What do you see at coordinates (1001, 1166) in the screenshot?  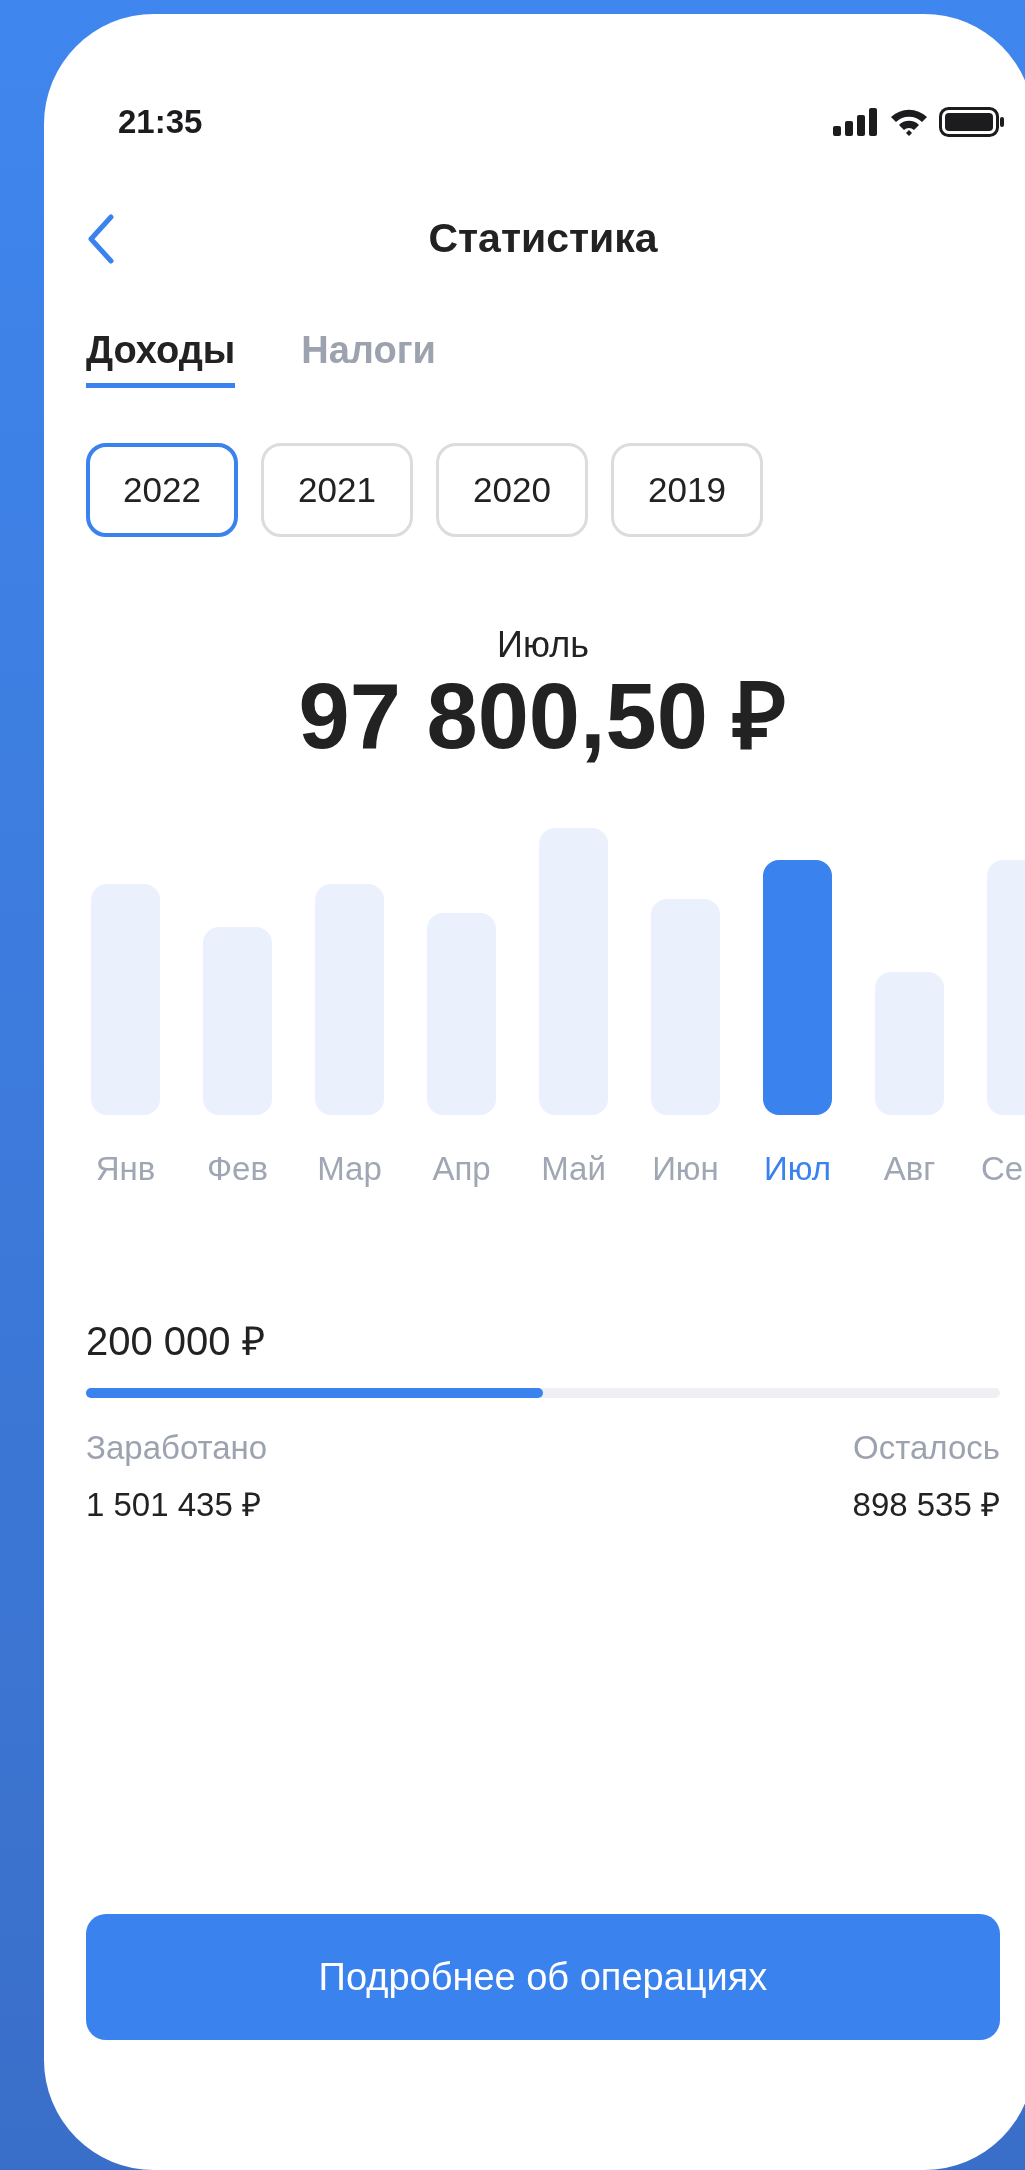 I see `month-label: Се` at bounding box center [1001, 1166].